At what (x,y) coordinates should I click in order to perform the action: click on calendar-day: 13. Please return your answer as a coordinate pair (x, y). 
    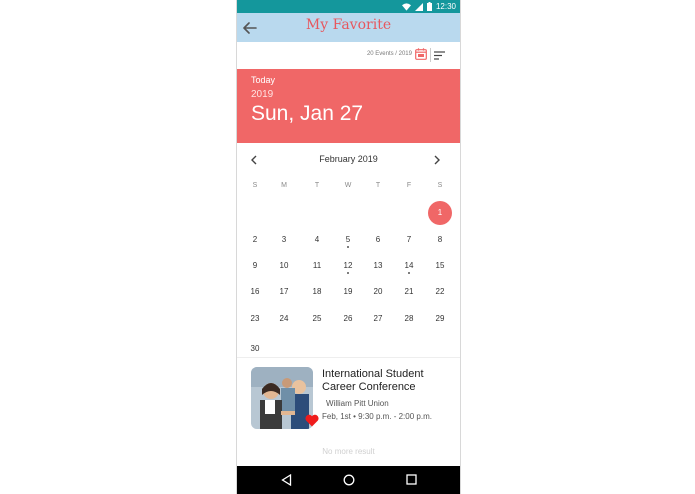
    Looking at the image, I should click on (378, 266).